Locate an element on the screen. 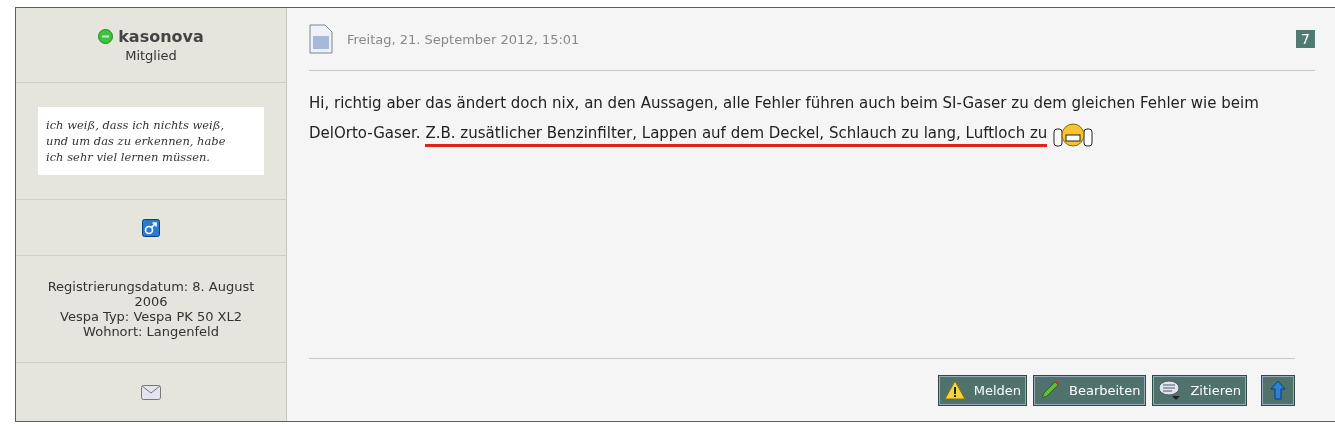  speech-bubble-icon is located at coordinates (1170, 390).